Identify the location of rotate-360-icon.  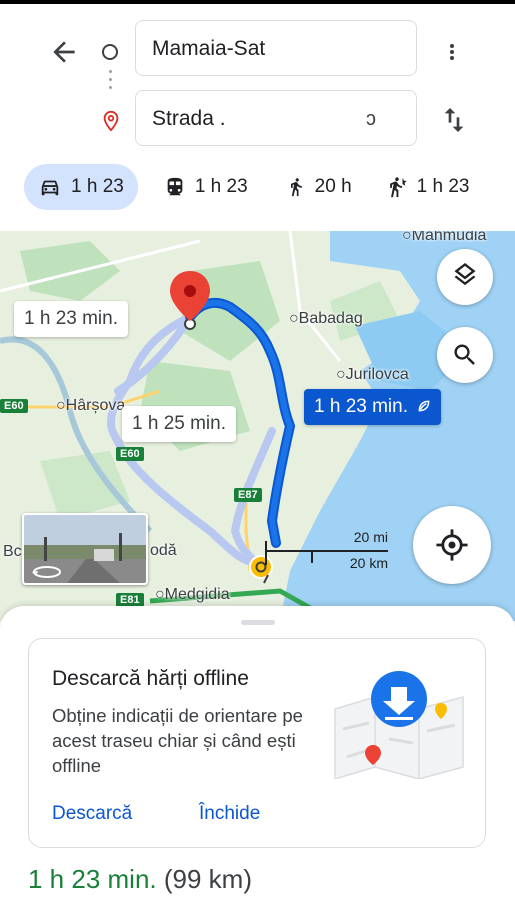
(46, 572).